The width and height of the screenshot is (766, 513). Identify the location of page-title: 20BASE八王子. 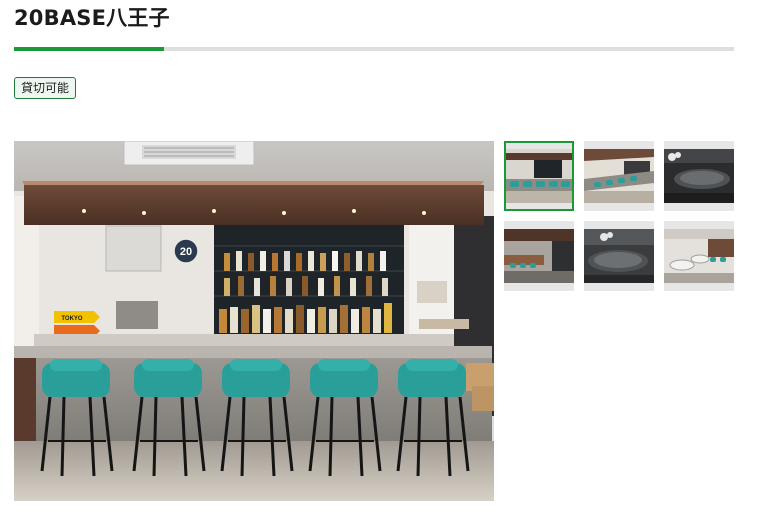
(92, 18).